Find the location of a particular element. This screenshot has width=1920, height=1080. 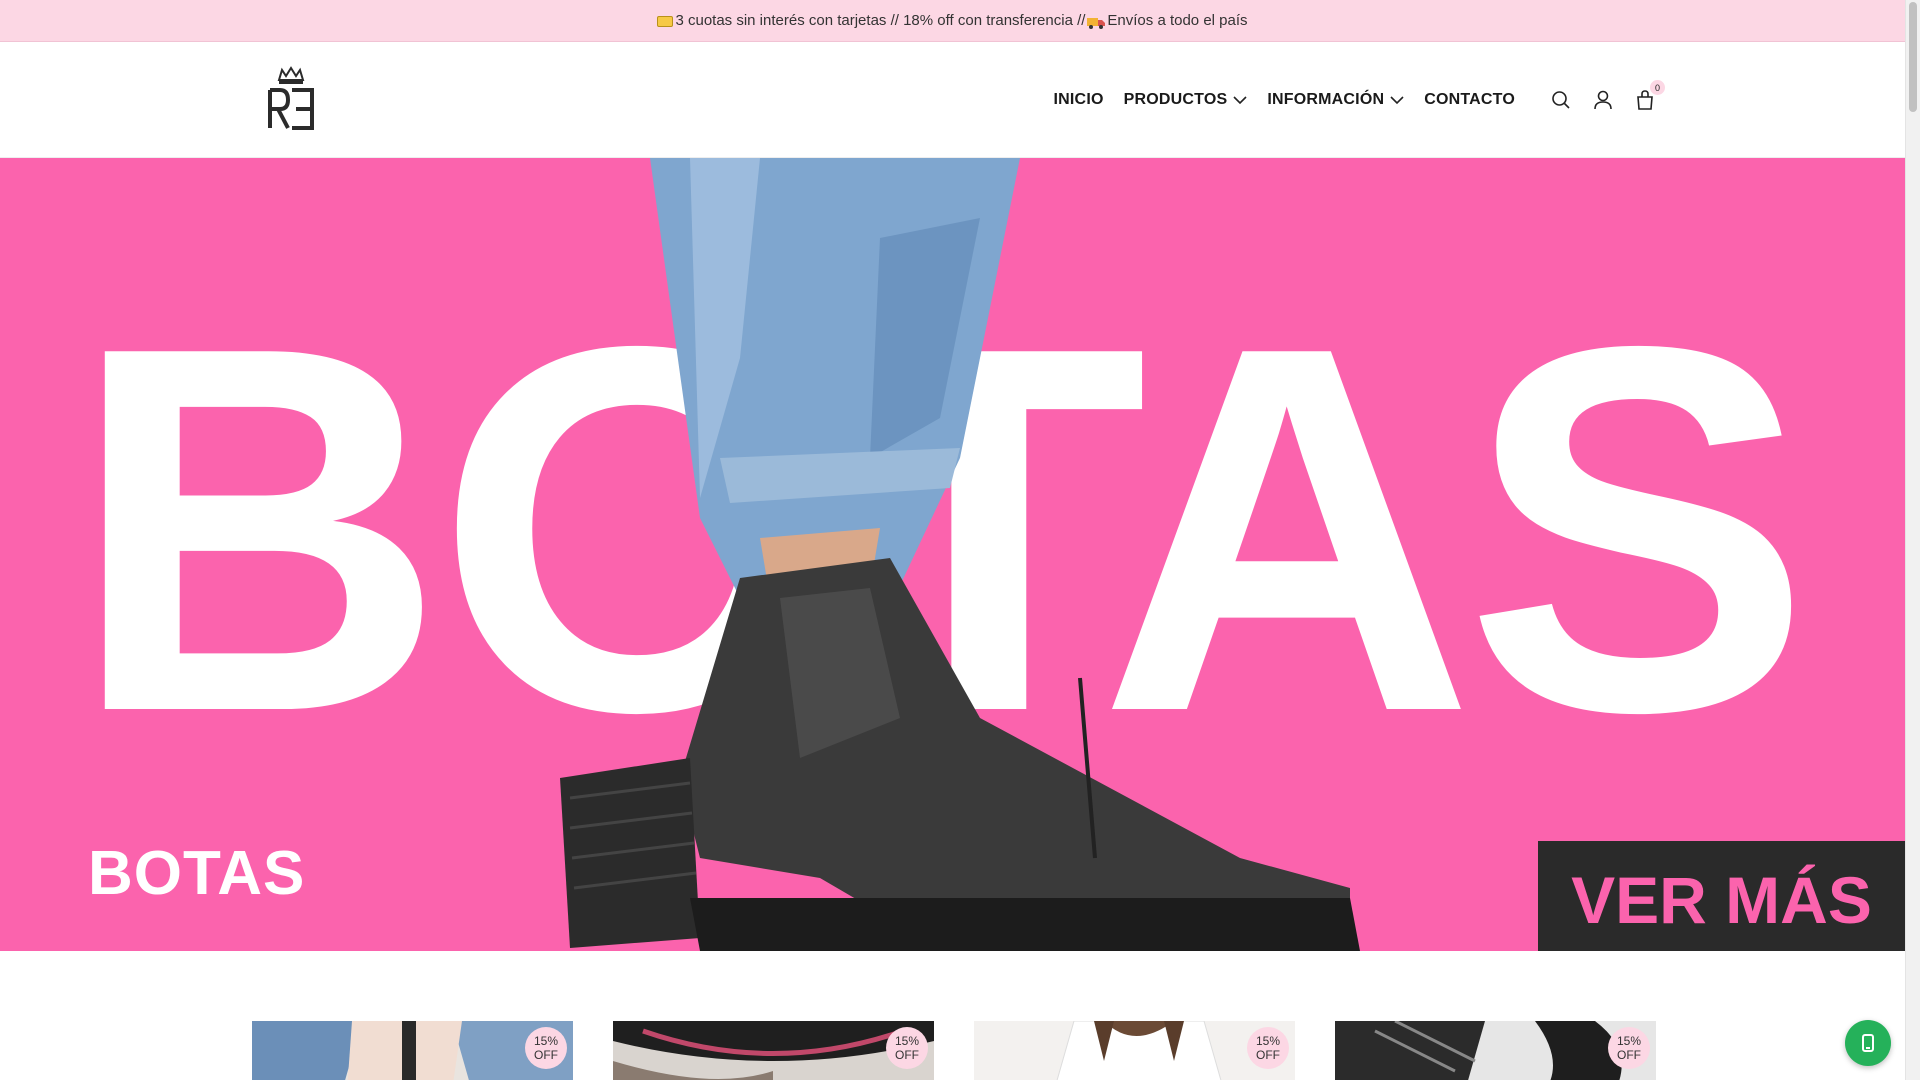

cart-count-badge: 0 is located at coordinates (1657, 87).